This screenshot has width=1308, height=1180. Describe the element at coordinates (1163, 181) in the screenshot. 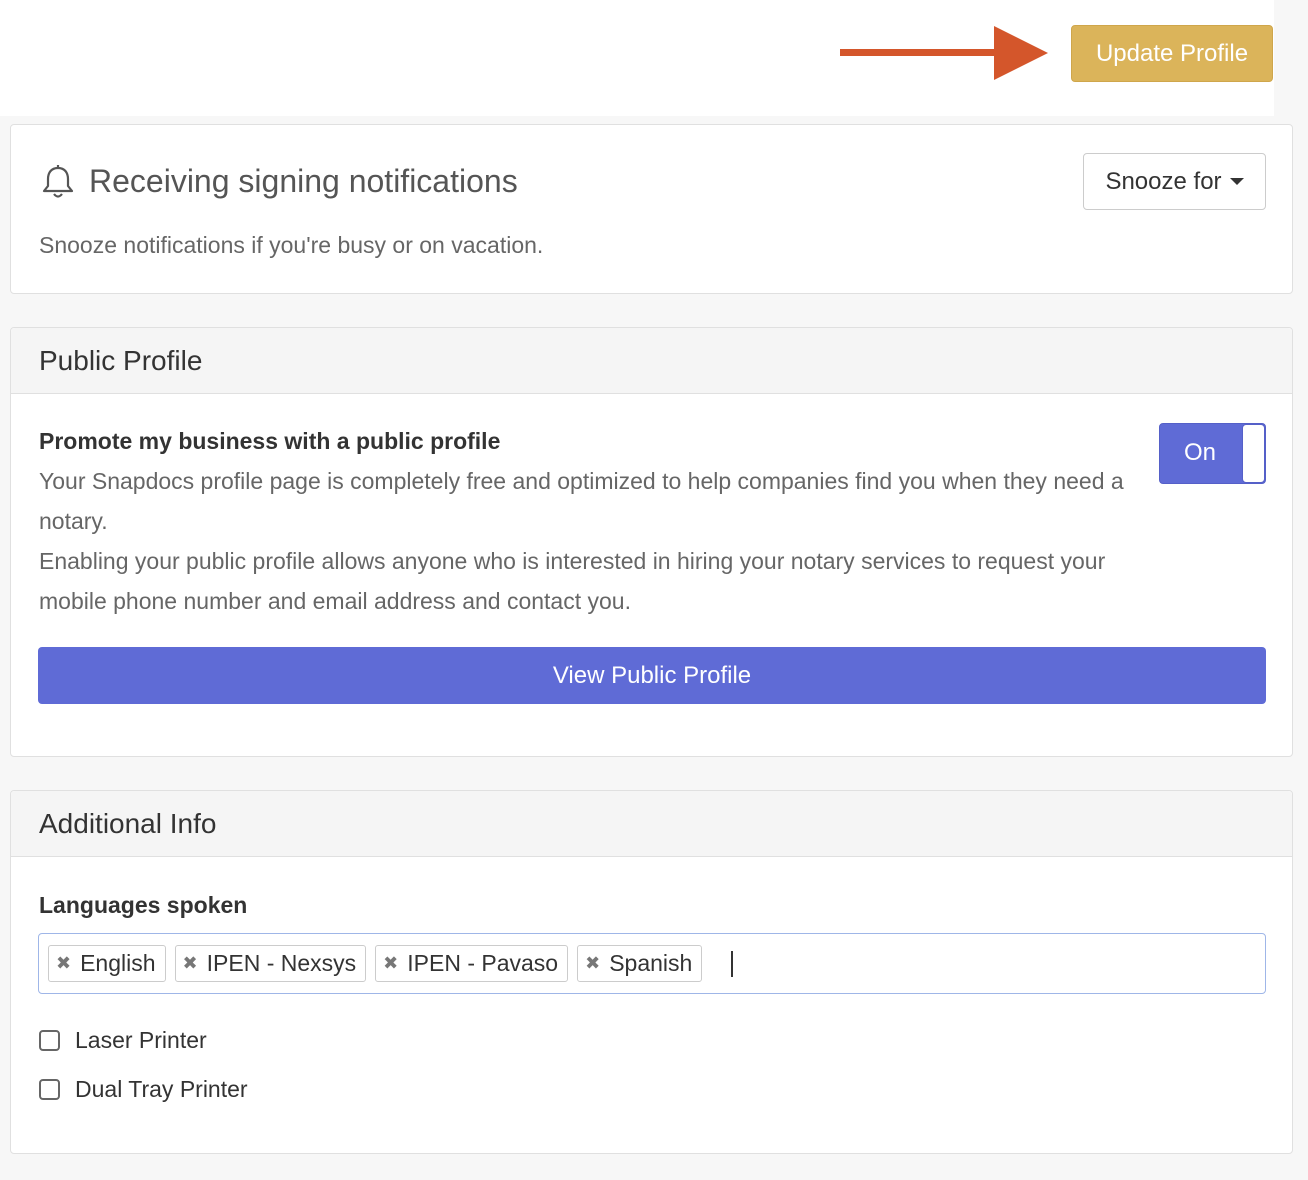

I see `snooze-label: Snooze for` at that location.